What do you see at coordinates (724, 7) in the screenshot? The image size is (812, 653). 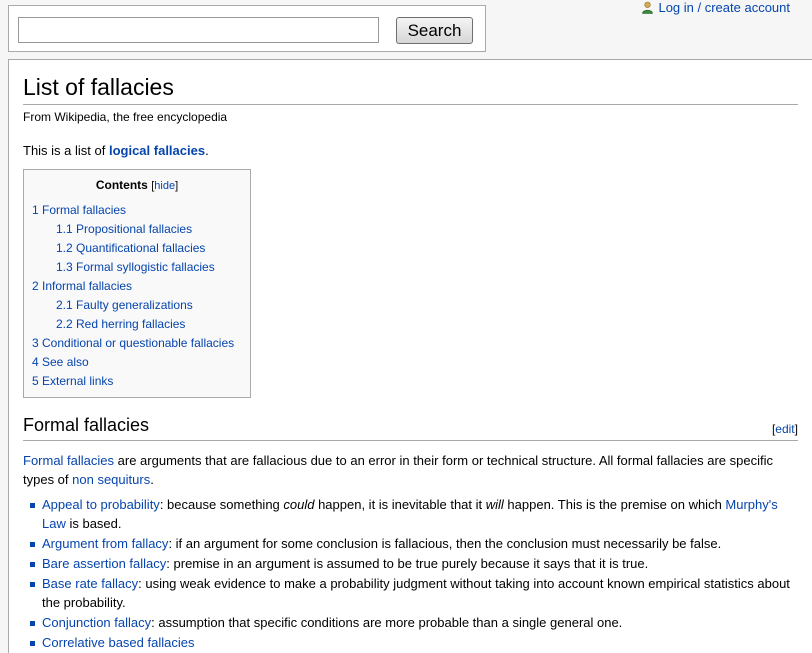 I see `login-link: Log in / create account` at bounding box center [724, 7].